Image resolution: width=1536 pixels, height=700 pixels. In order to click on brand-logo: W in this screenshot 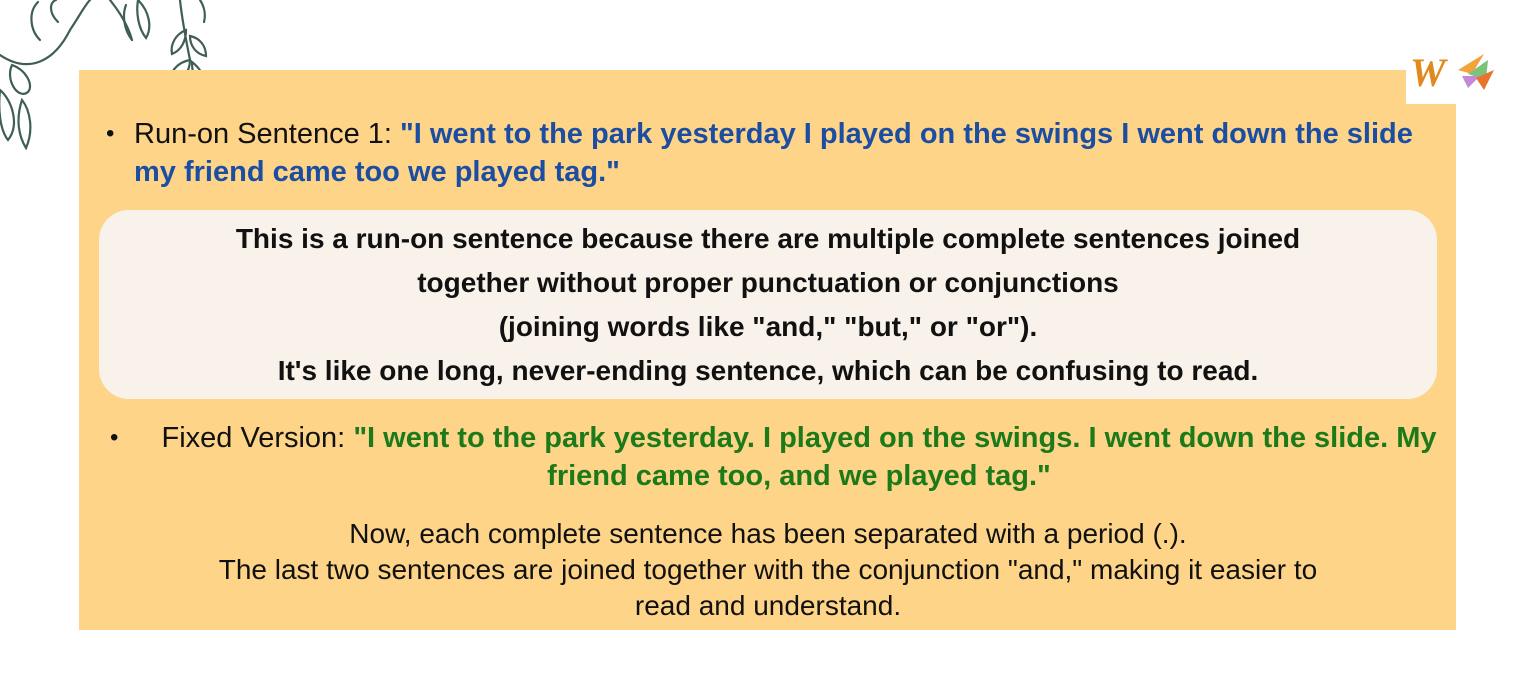, I will do `click(1453, 72)`.